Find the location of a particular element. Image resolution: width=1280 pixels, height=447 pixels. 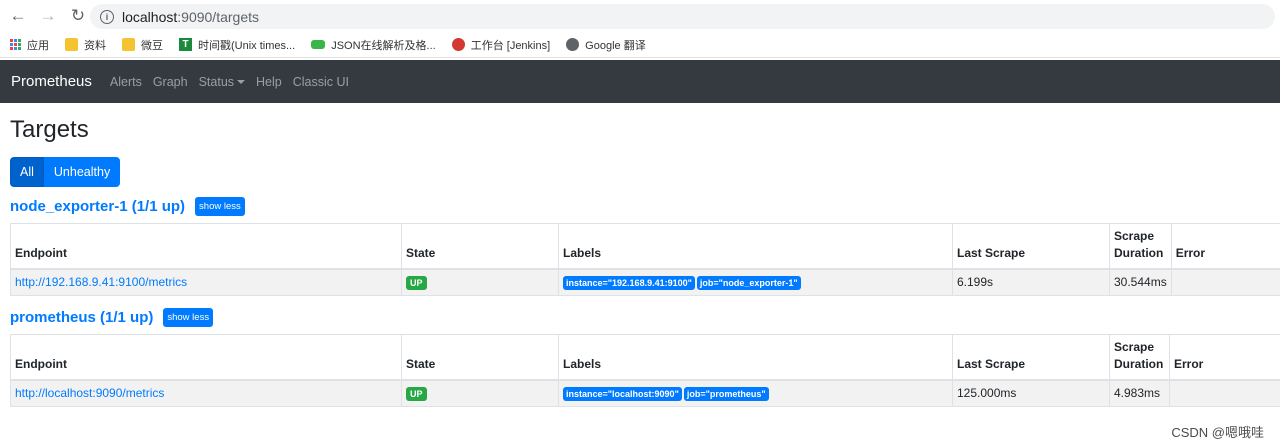

nav-status: Status is located at coordinates (222, 81).